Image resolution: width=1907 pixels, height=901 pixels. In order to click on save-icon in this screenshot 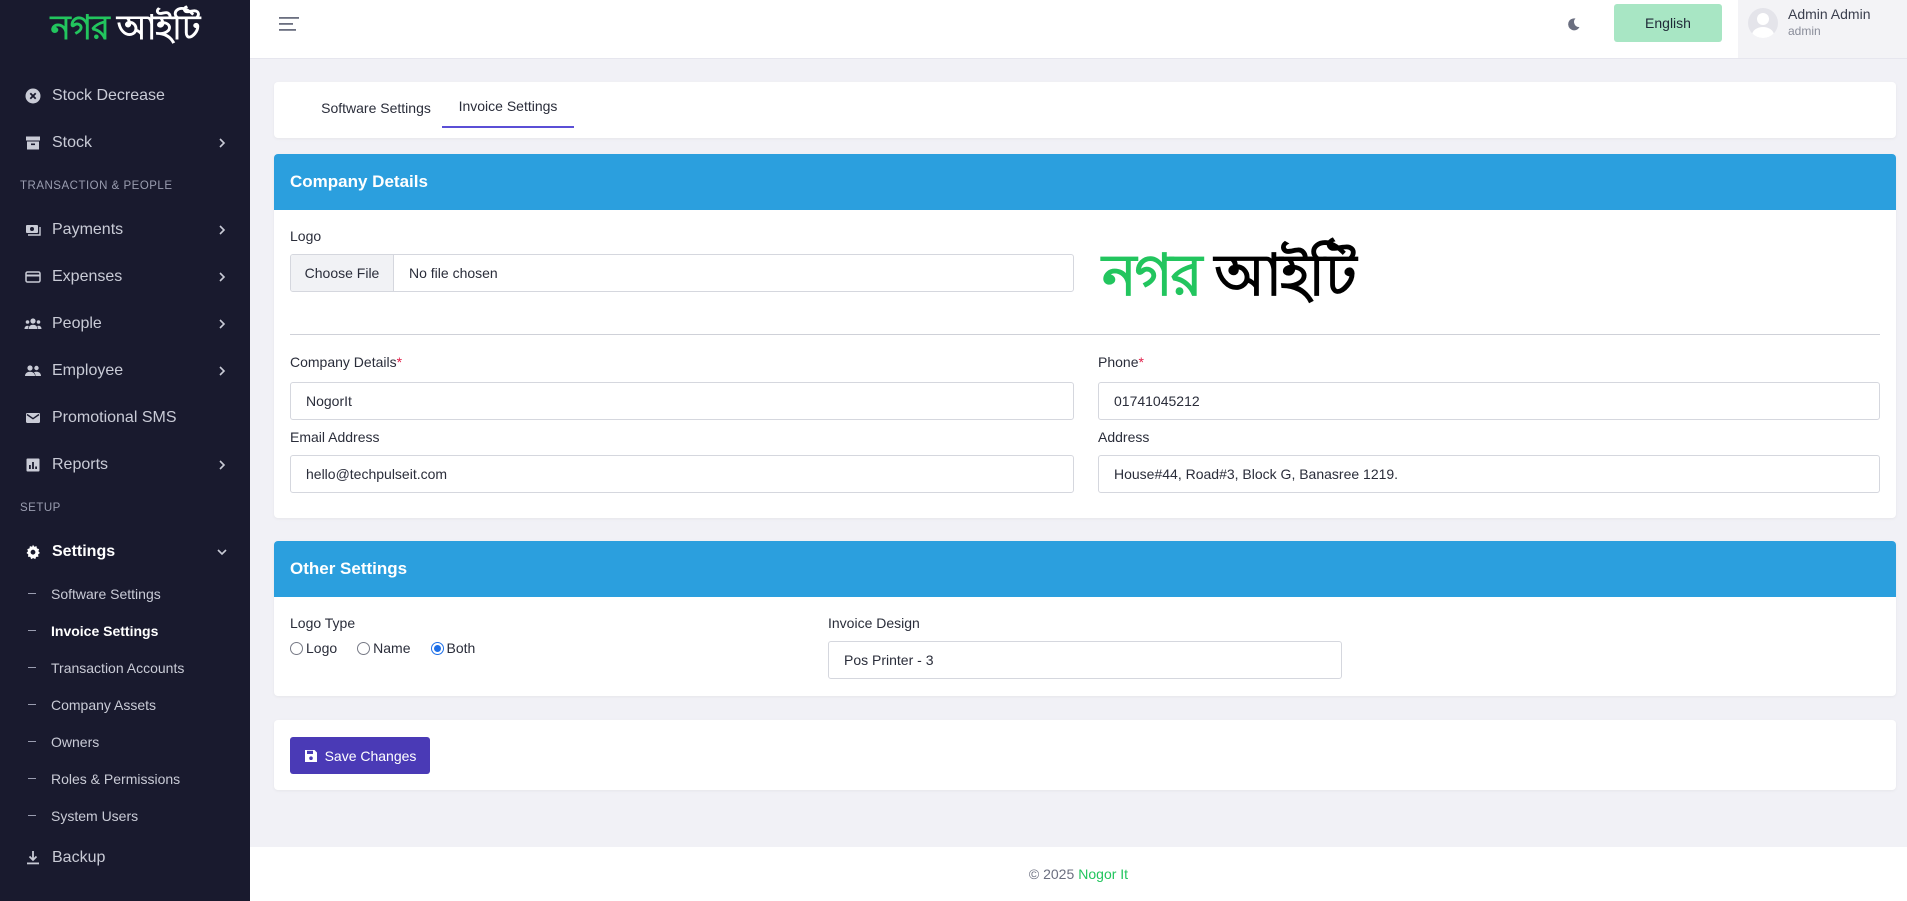, I will do `click(310, 755)`.